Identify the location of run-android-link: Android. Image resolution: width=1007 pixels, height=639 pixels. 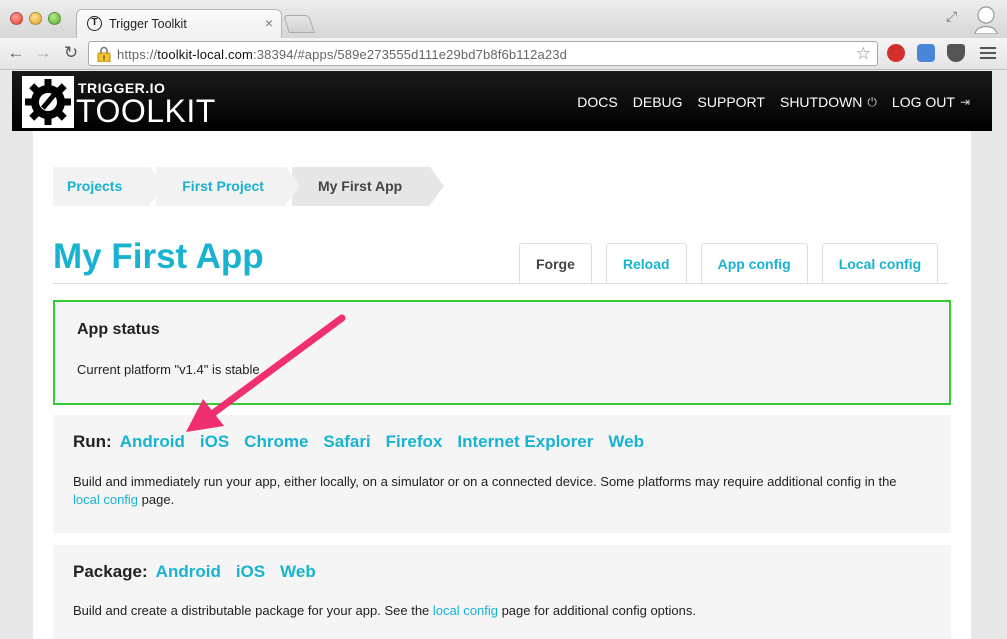
(152, 442).